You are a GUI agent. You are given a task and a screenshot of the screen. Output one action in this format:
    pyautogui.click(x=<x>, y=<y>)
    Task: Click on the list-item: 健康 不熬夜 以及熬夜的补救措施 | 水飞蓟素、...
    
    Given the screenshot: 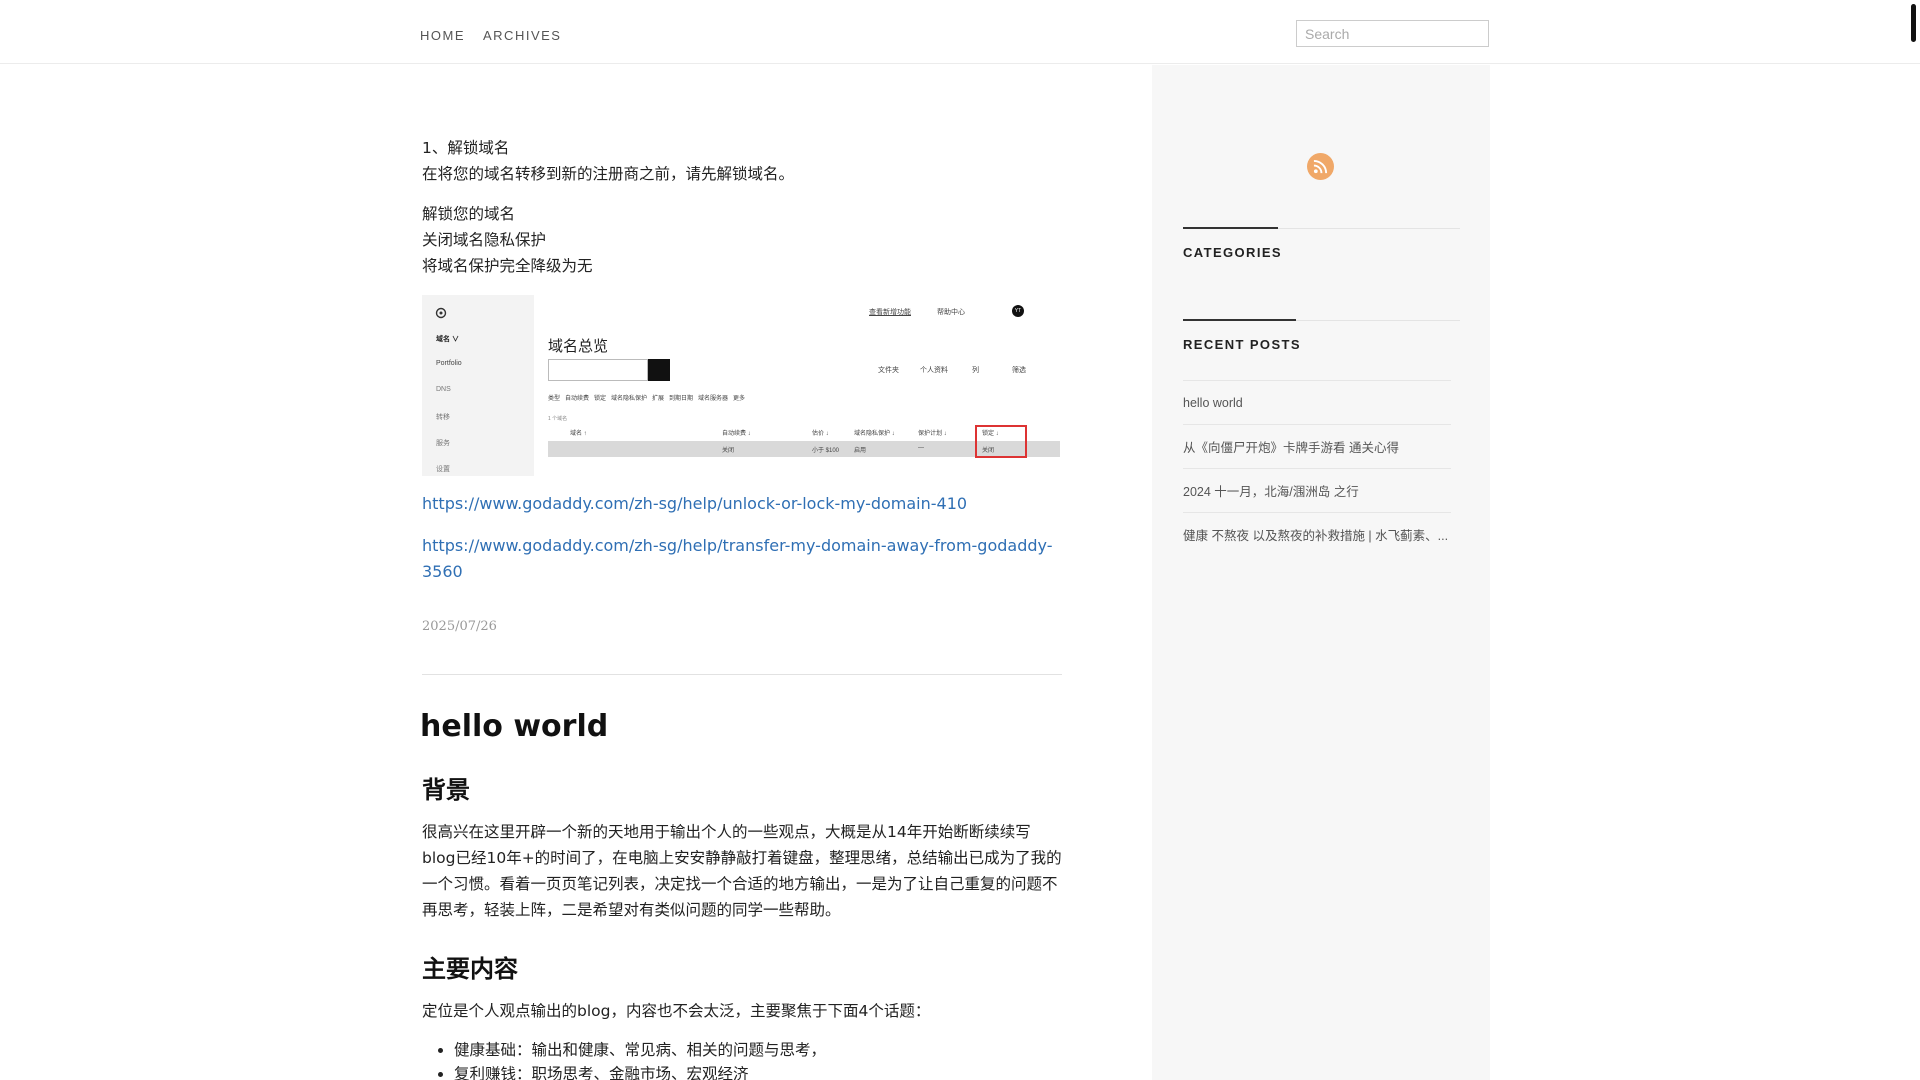 What is the action you would take?
    pyautogui.click(x=1317, y=534)
    